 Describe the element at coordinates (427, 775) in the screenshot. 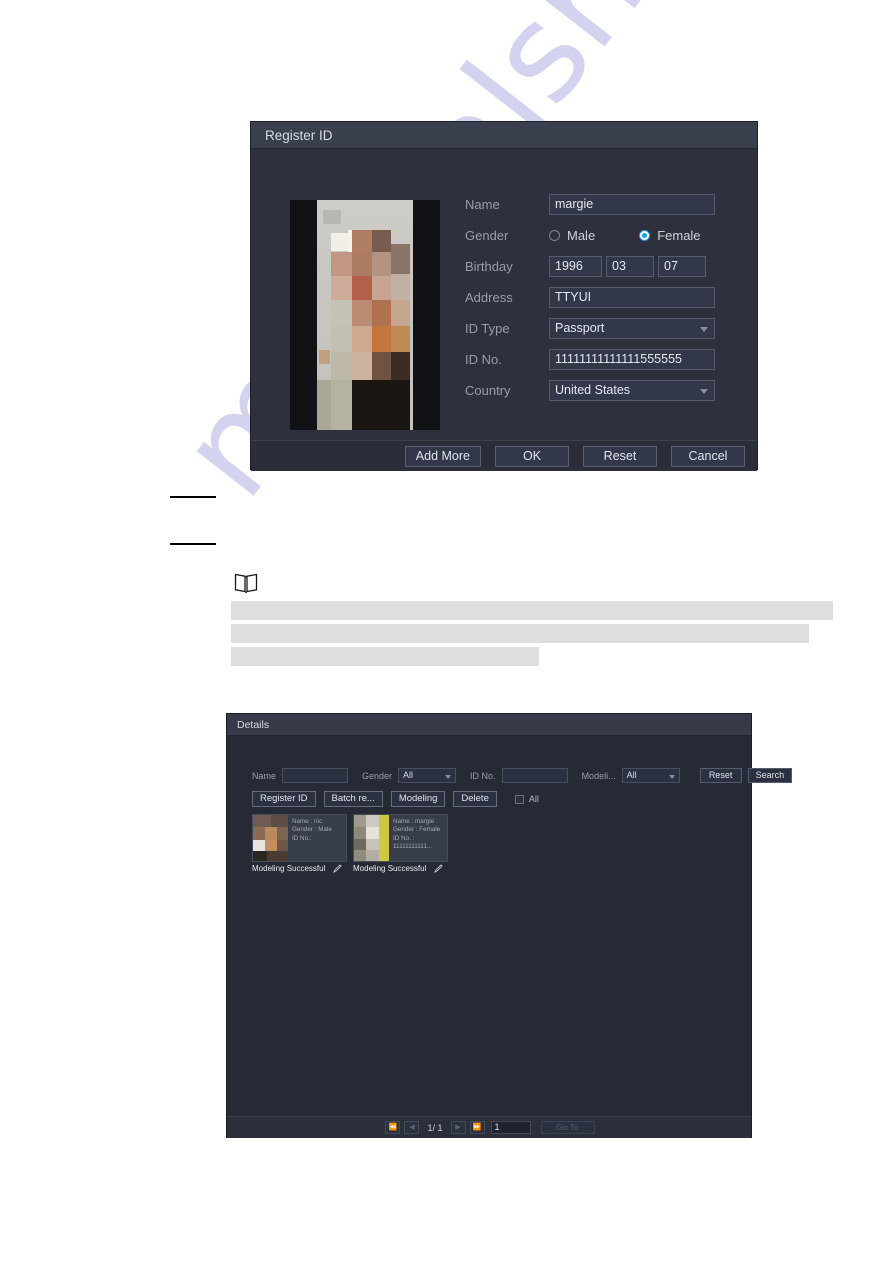

I see `search-gender-select: All` at that location.